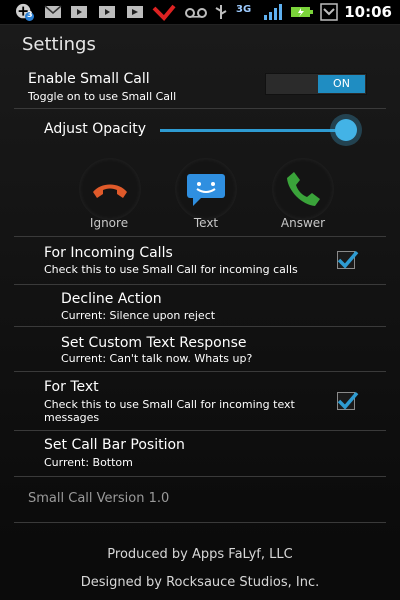 Image resolution: width=400 pixels, height=600 pixels. I want to click on answer-button, so click(303, 189).